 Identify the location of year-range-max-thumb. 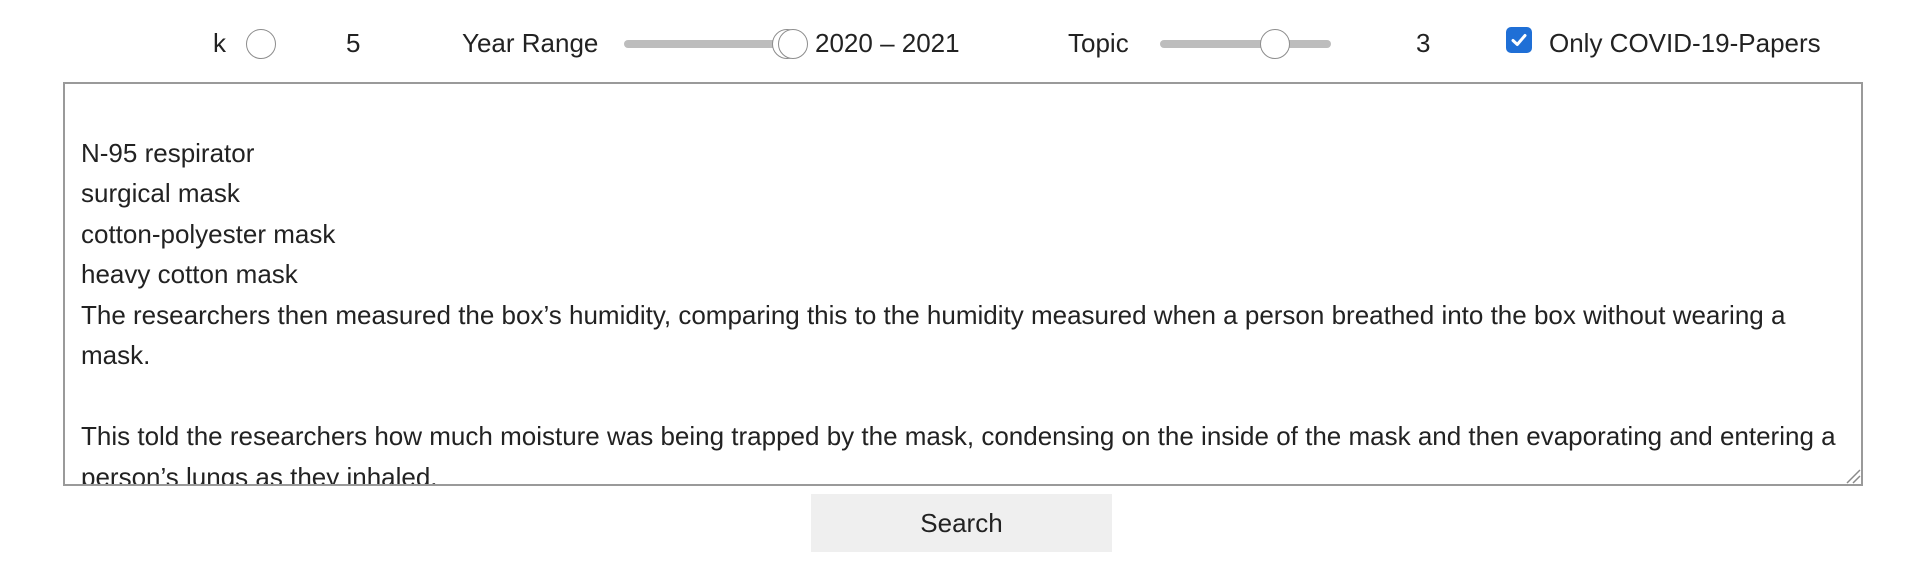
(793, 44).